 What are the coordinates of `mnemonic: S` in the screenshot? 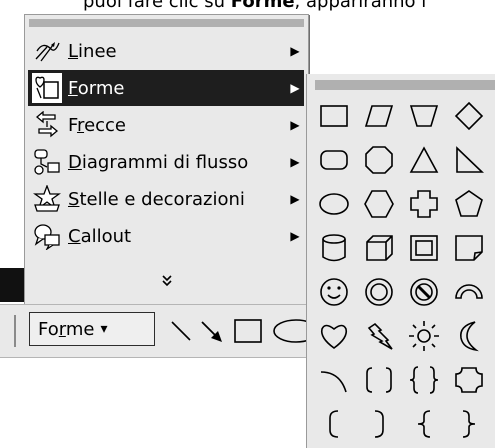 It's located at (74, 199).